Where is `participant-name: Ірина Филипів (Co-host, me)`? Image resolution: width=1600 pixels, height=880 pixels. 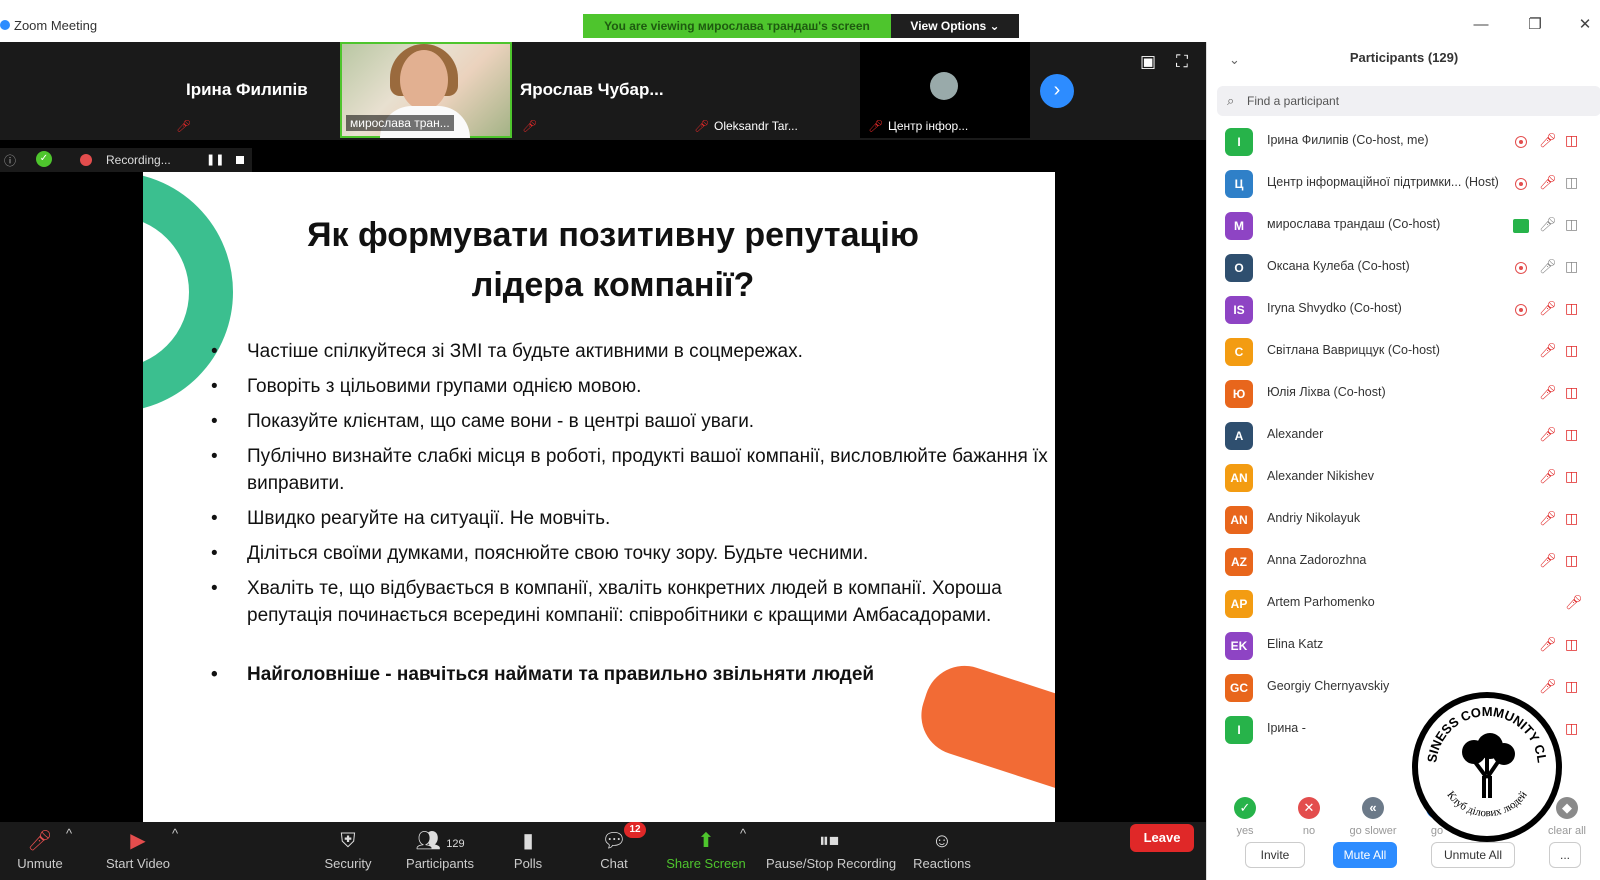 participant-name: Ірина Филипів (Co-host, me) is located at coordinates (1348, 140).